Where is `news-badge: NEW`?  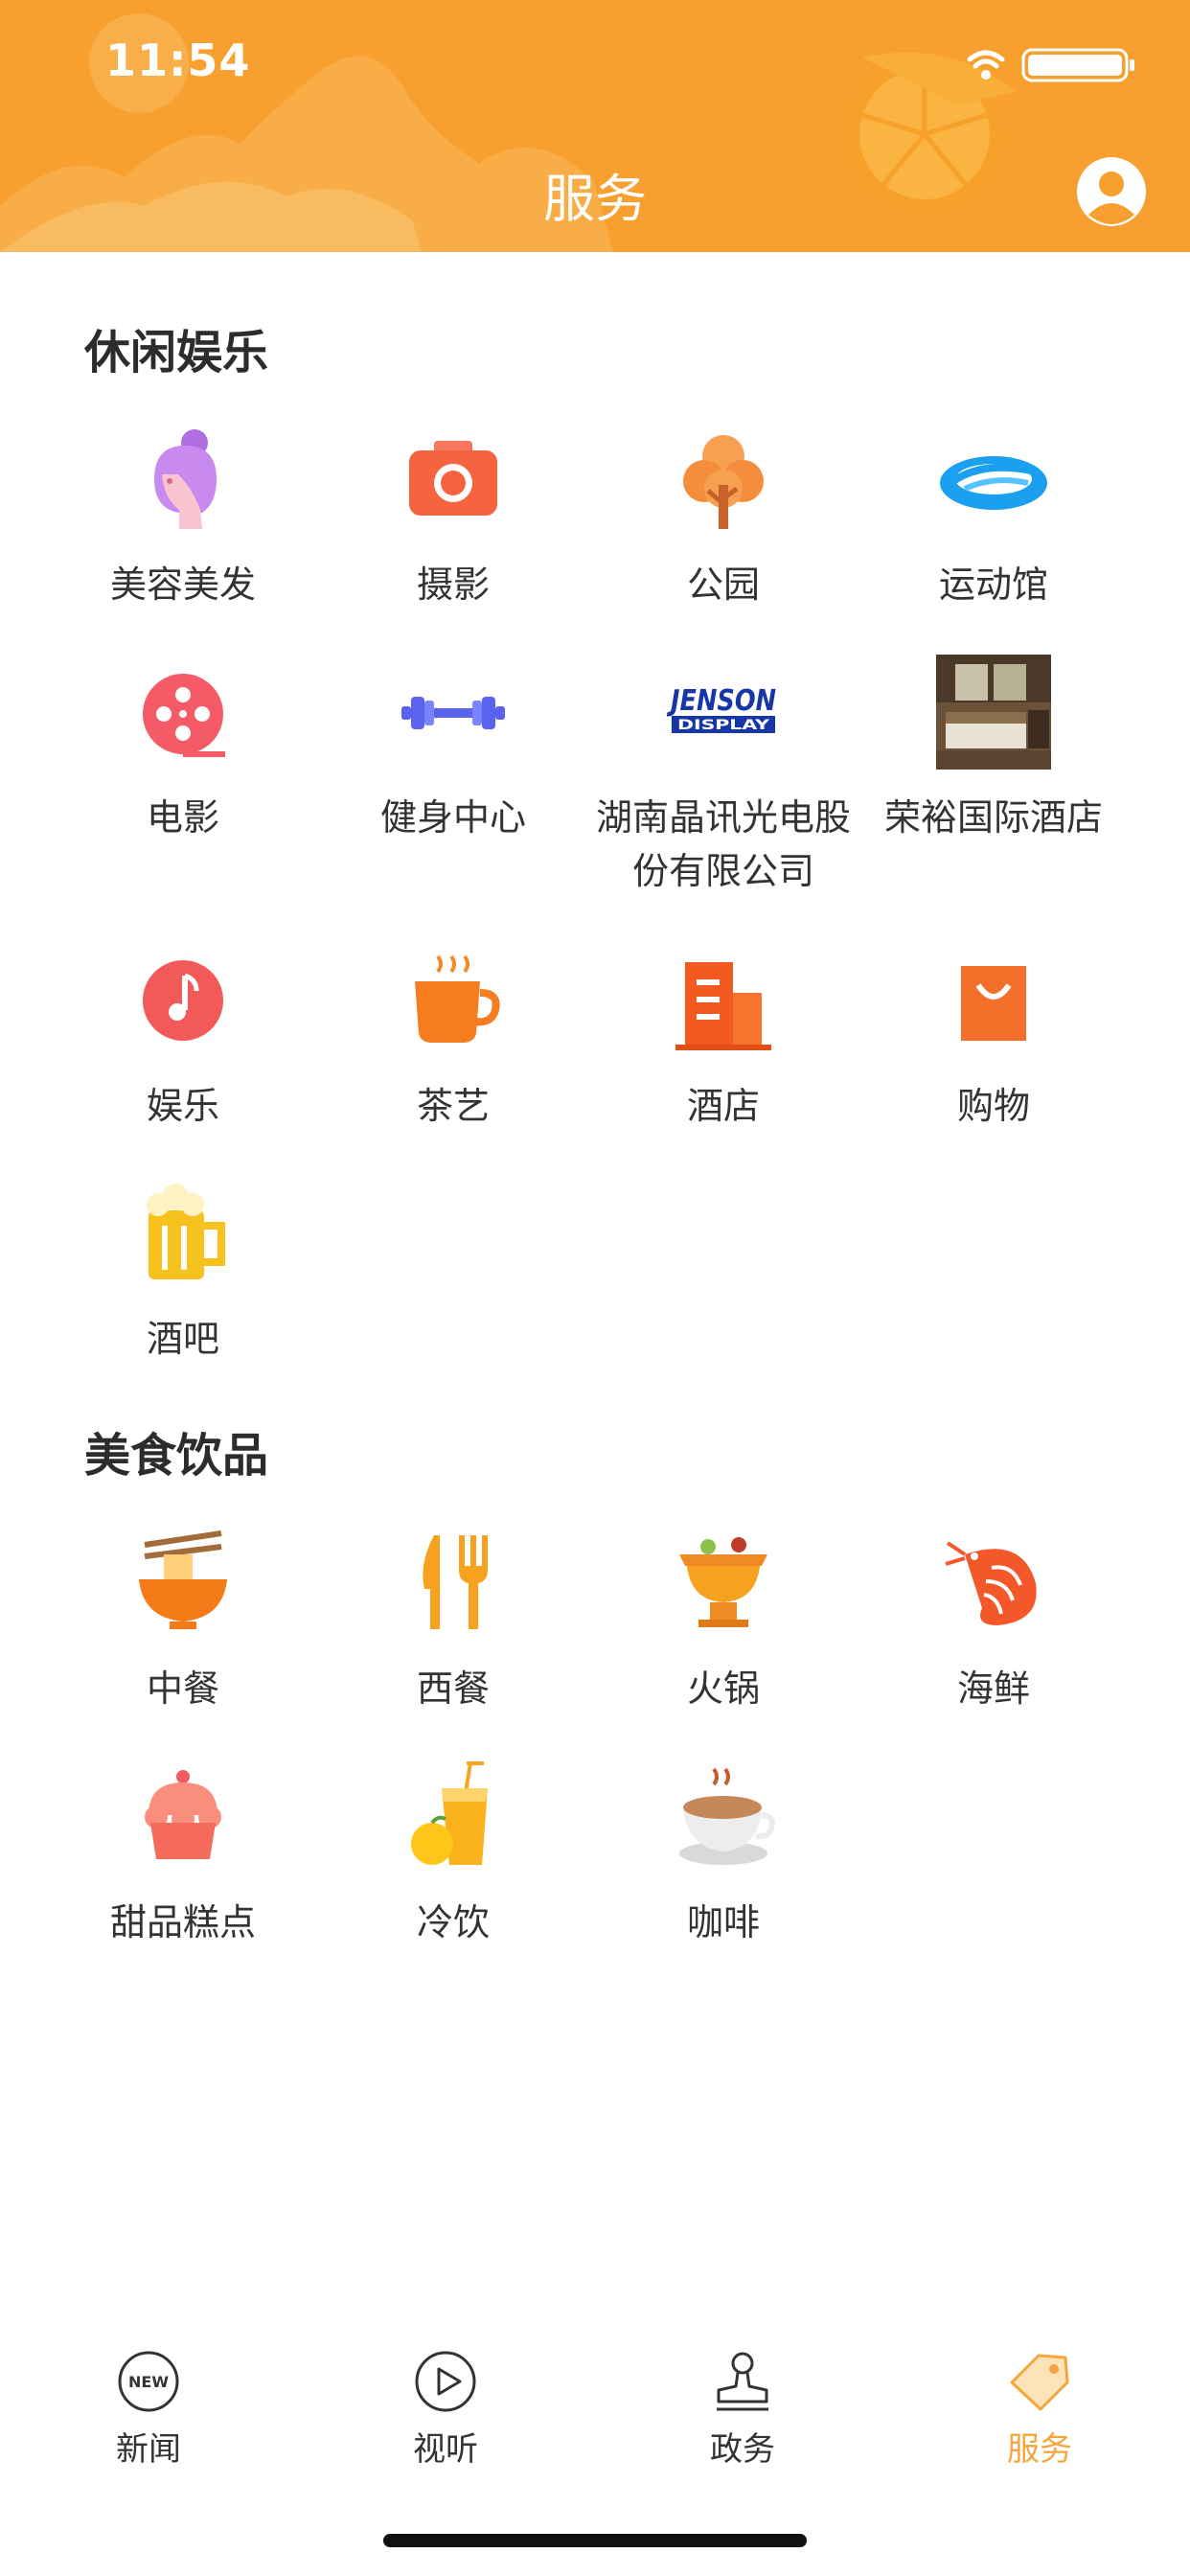 news-badge: NEW is located at coordinates (148, 2382).